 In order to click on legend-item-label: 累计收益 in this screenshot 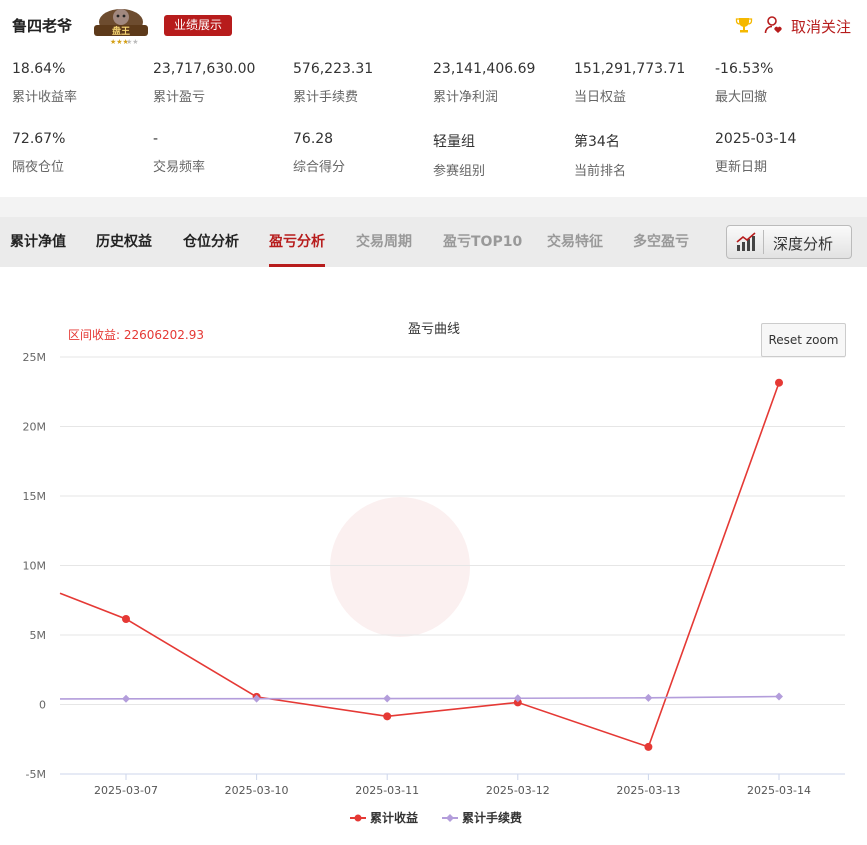, I will do `click(394, 817)`.